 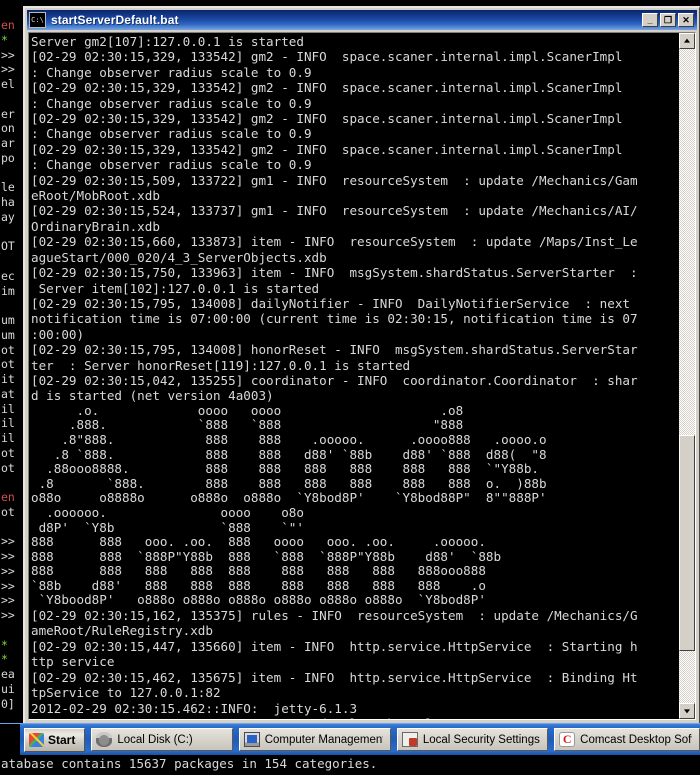 I want to click on start-button-label: Start, so click(x=62, y=739).